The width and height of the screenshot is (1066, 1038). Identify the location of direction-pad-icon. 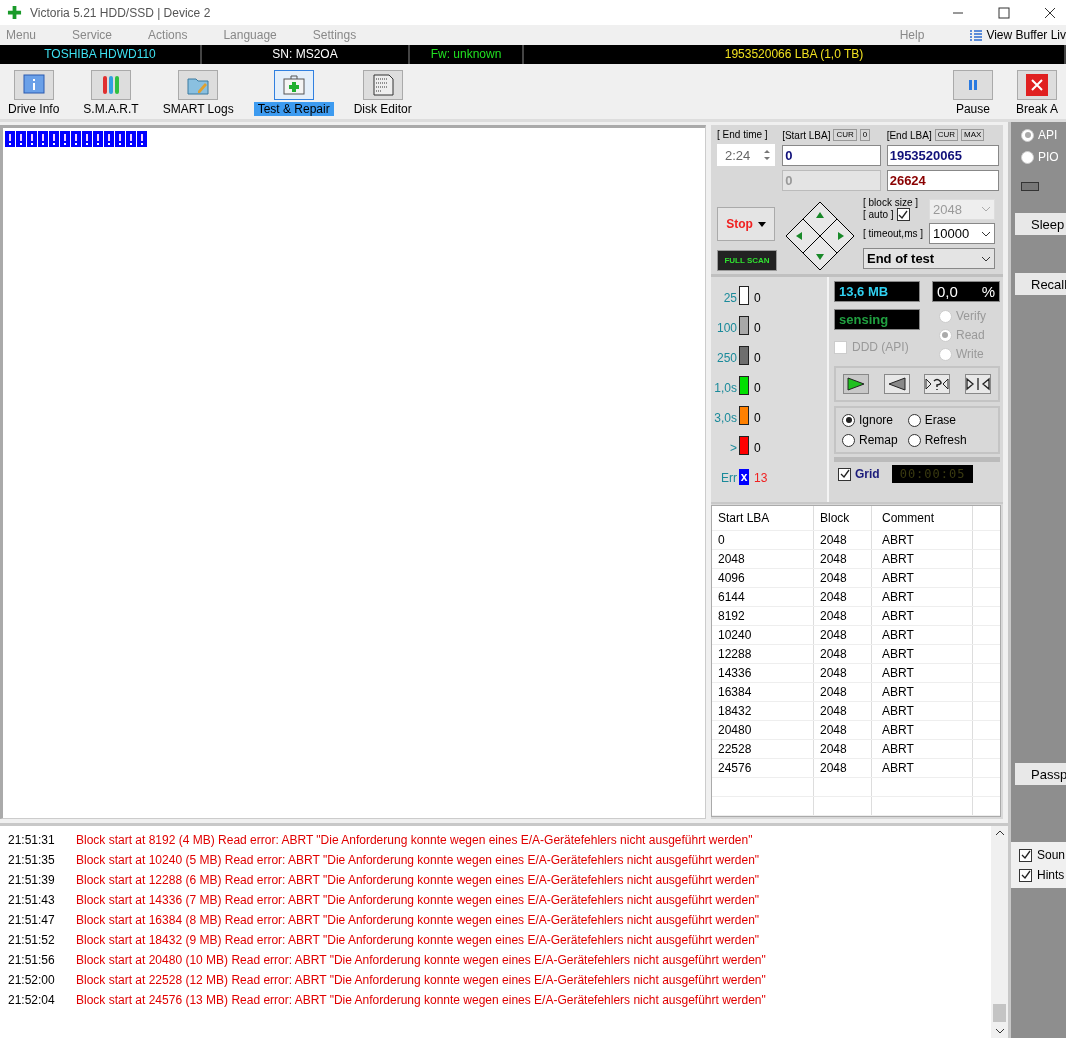
(820, 236).